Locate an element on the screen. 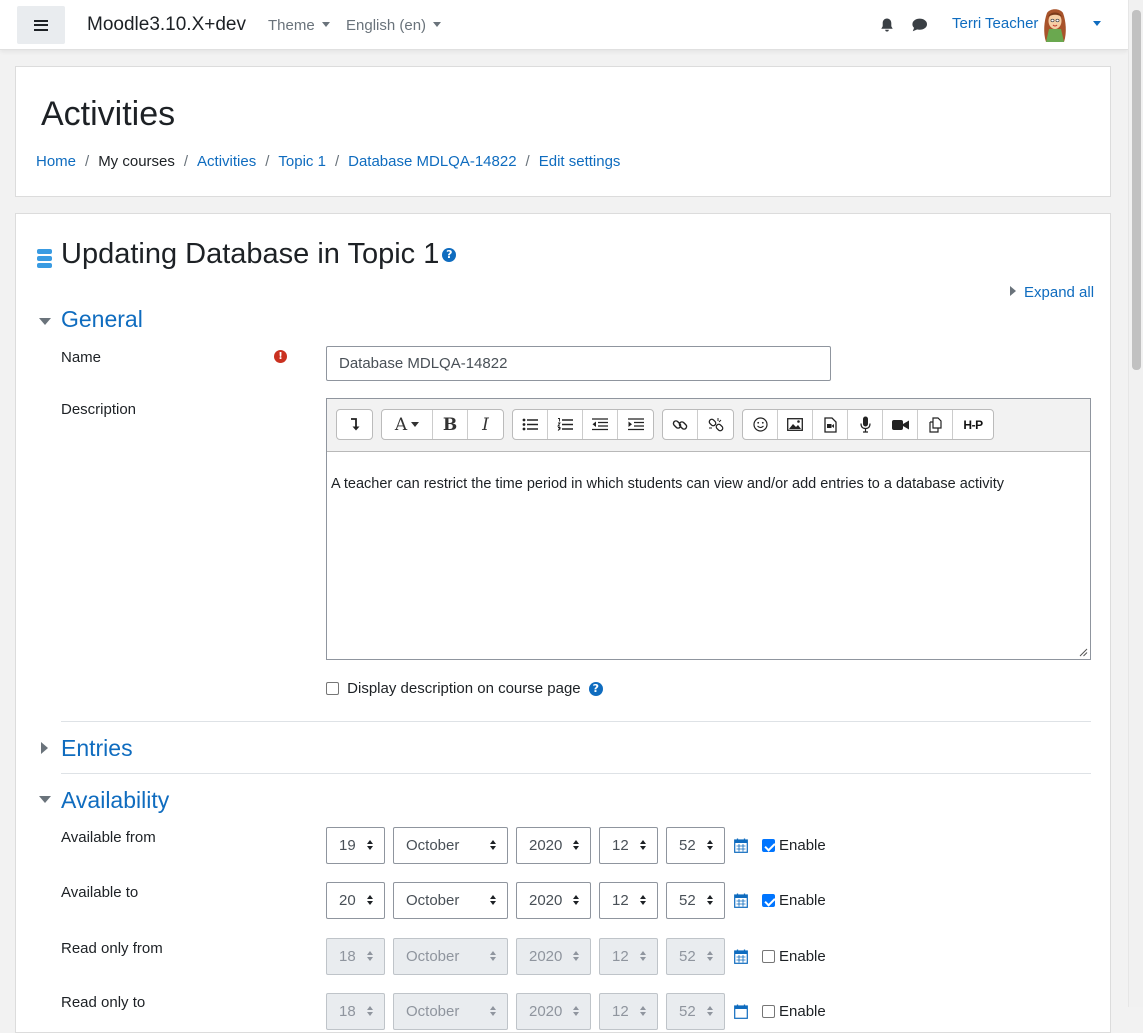  form-title-text: Updating Database in Topic 1 is located at coordinates (250, 254).